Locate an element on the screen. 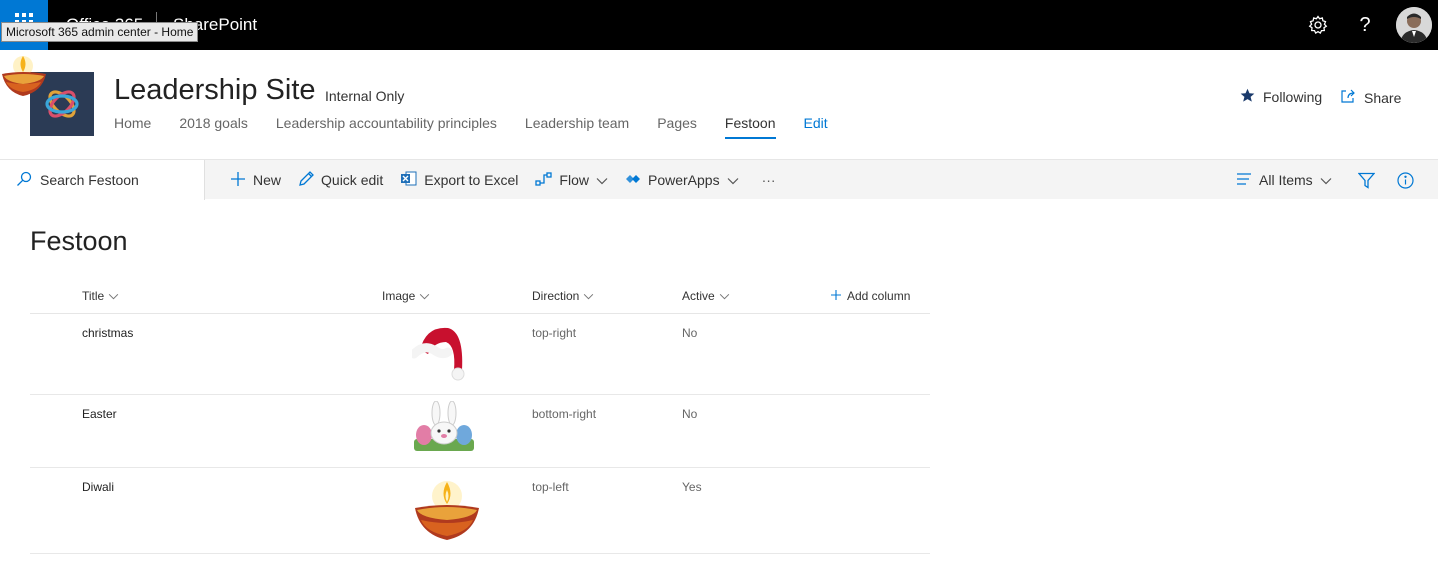 This screenshot has height=570, width=1438. quick-edit-button: Quick edit is located at coordinates (341, 180).